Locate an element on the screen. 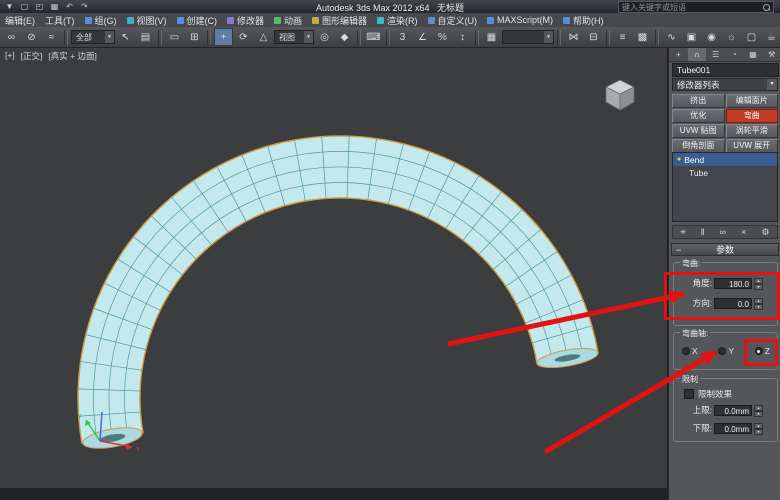 The image size is (780, 500). material-editor-icon: ◉ is located at coordinates (711, 37).